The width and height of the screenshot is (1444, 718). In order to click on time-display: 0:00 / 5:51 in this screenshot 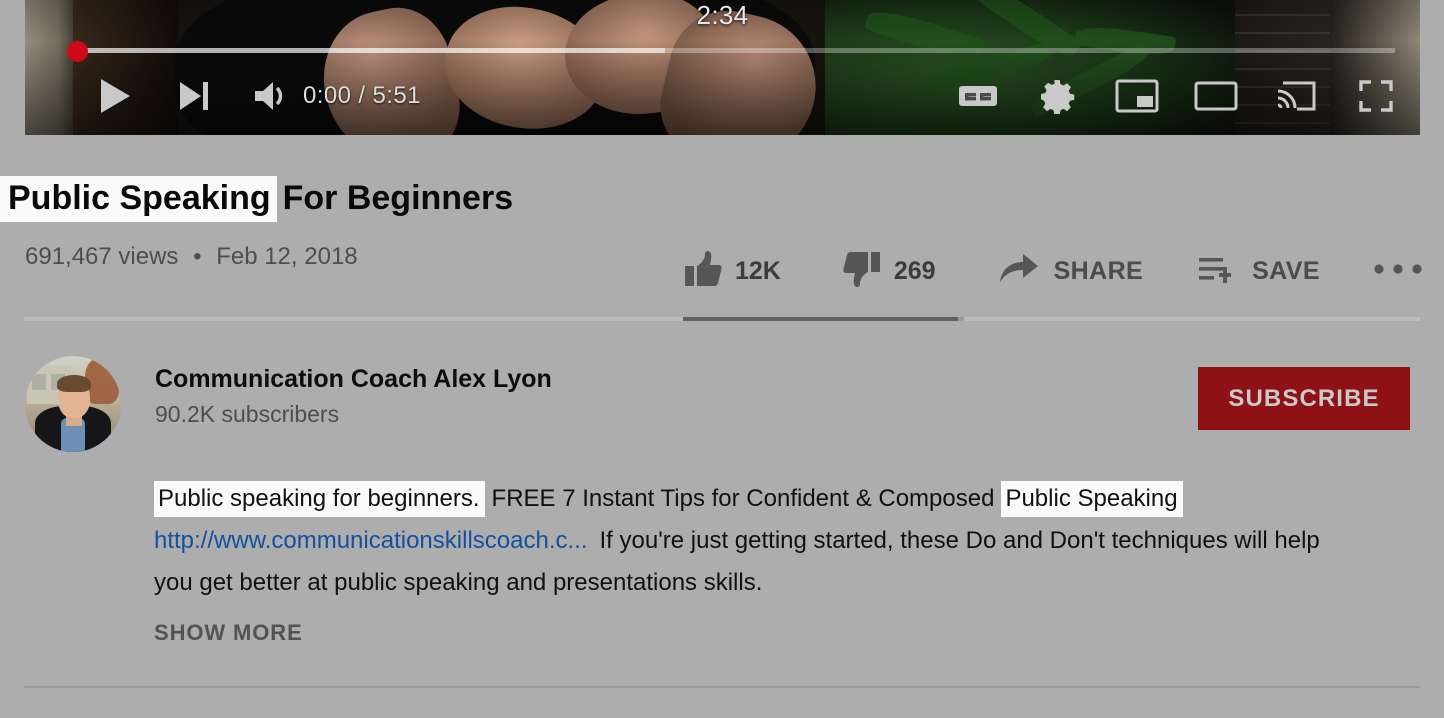, I will do `click(362, 95)`.